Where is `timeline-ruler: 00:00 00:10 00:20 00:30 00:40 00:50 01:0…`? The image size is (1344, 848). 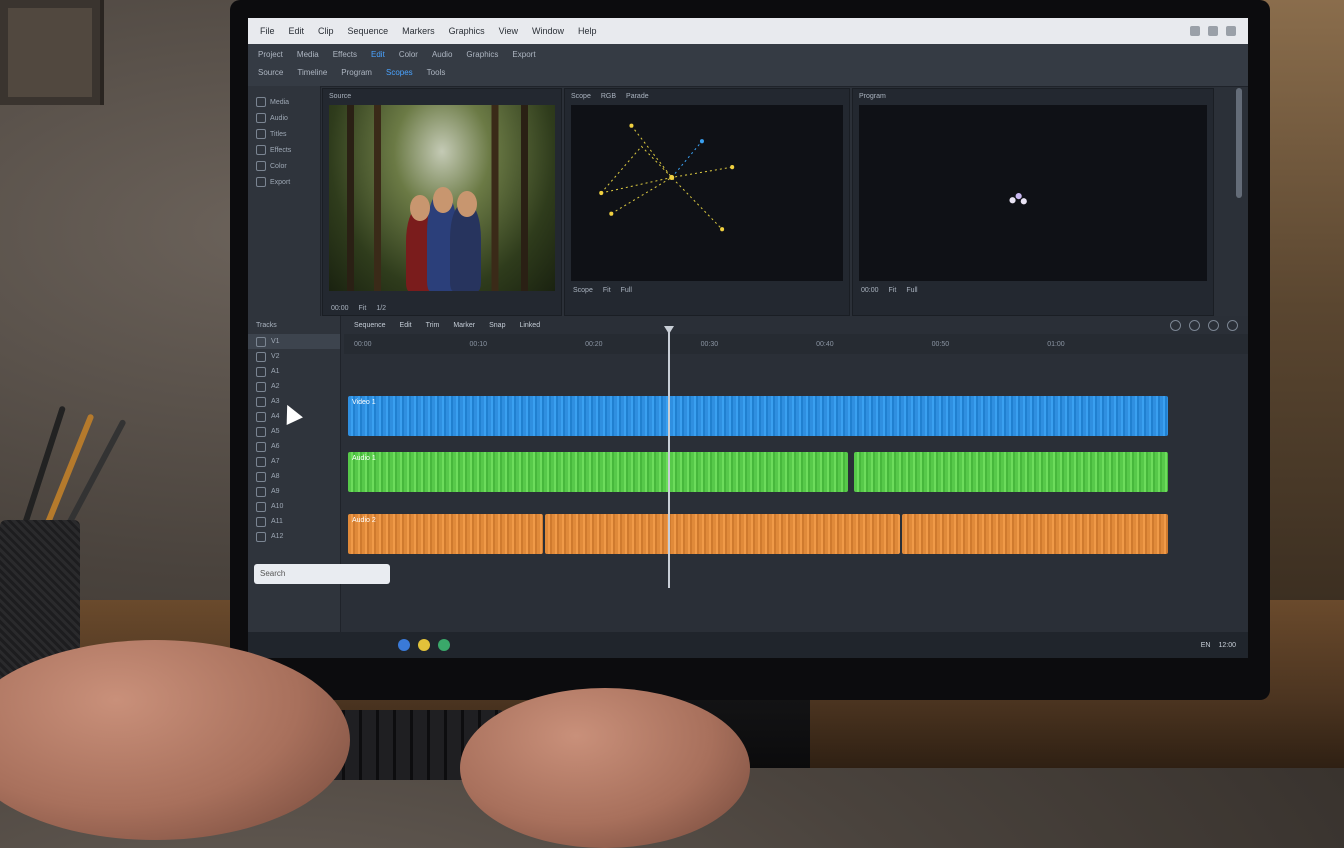 timeline-ruler: 00:00 00:10 00:20 00:30 00:40 00:50 01:0… is located at coordinates (796, 344).